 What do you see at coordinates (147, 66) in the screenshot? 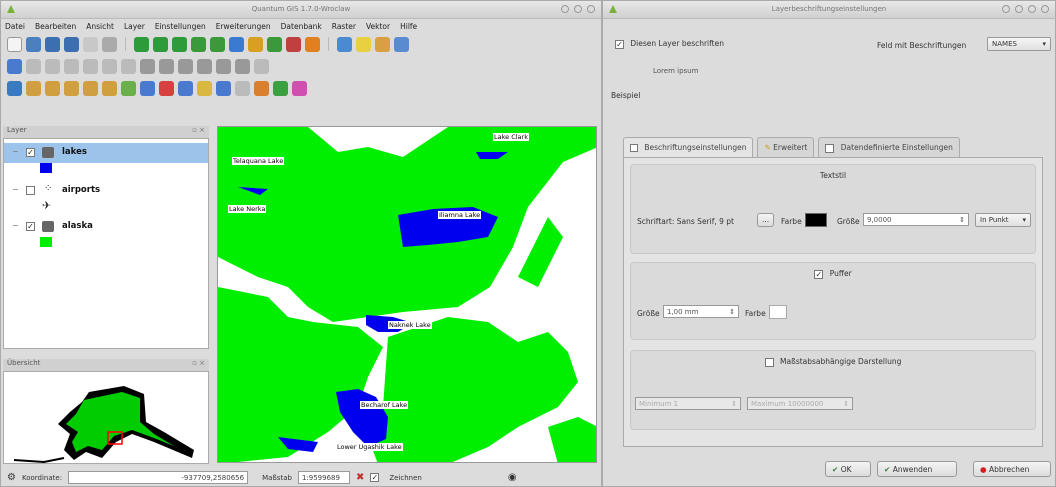
I see `undo-icon` at bounding box center [147, 66].